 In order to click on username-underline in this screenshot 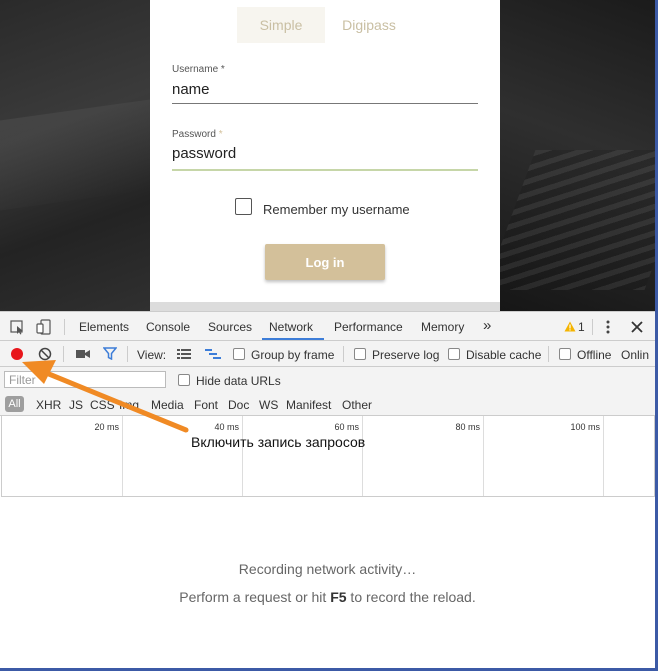, I will do `click(325, 103)`.